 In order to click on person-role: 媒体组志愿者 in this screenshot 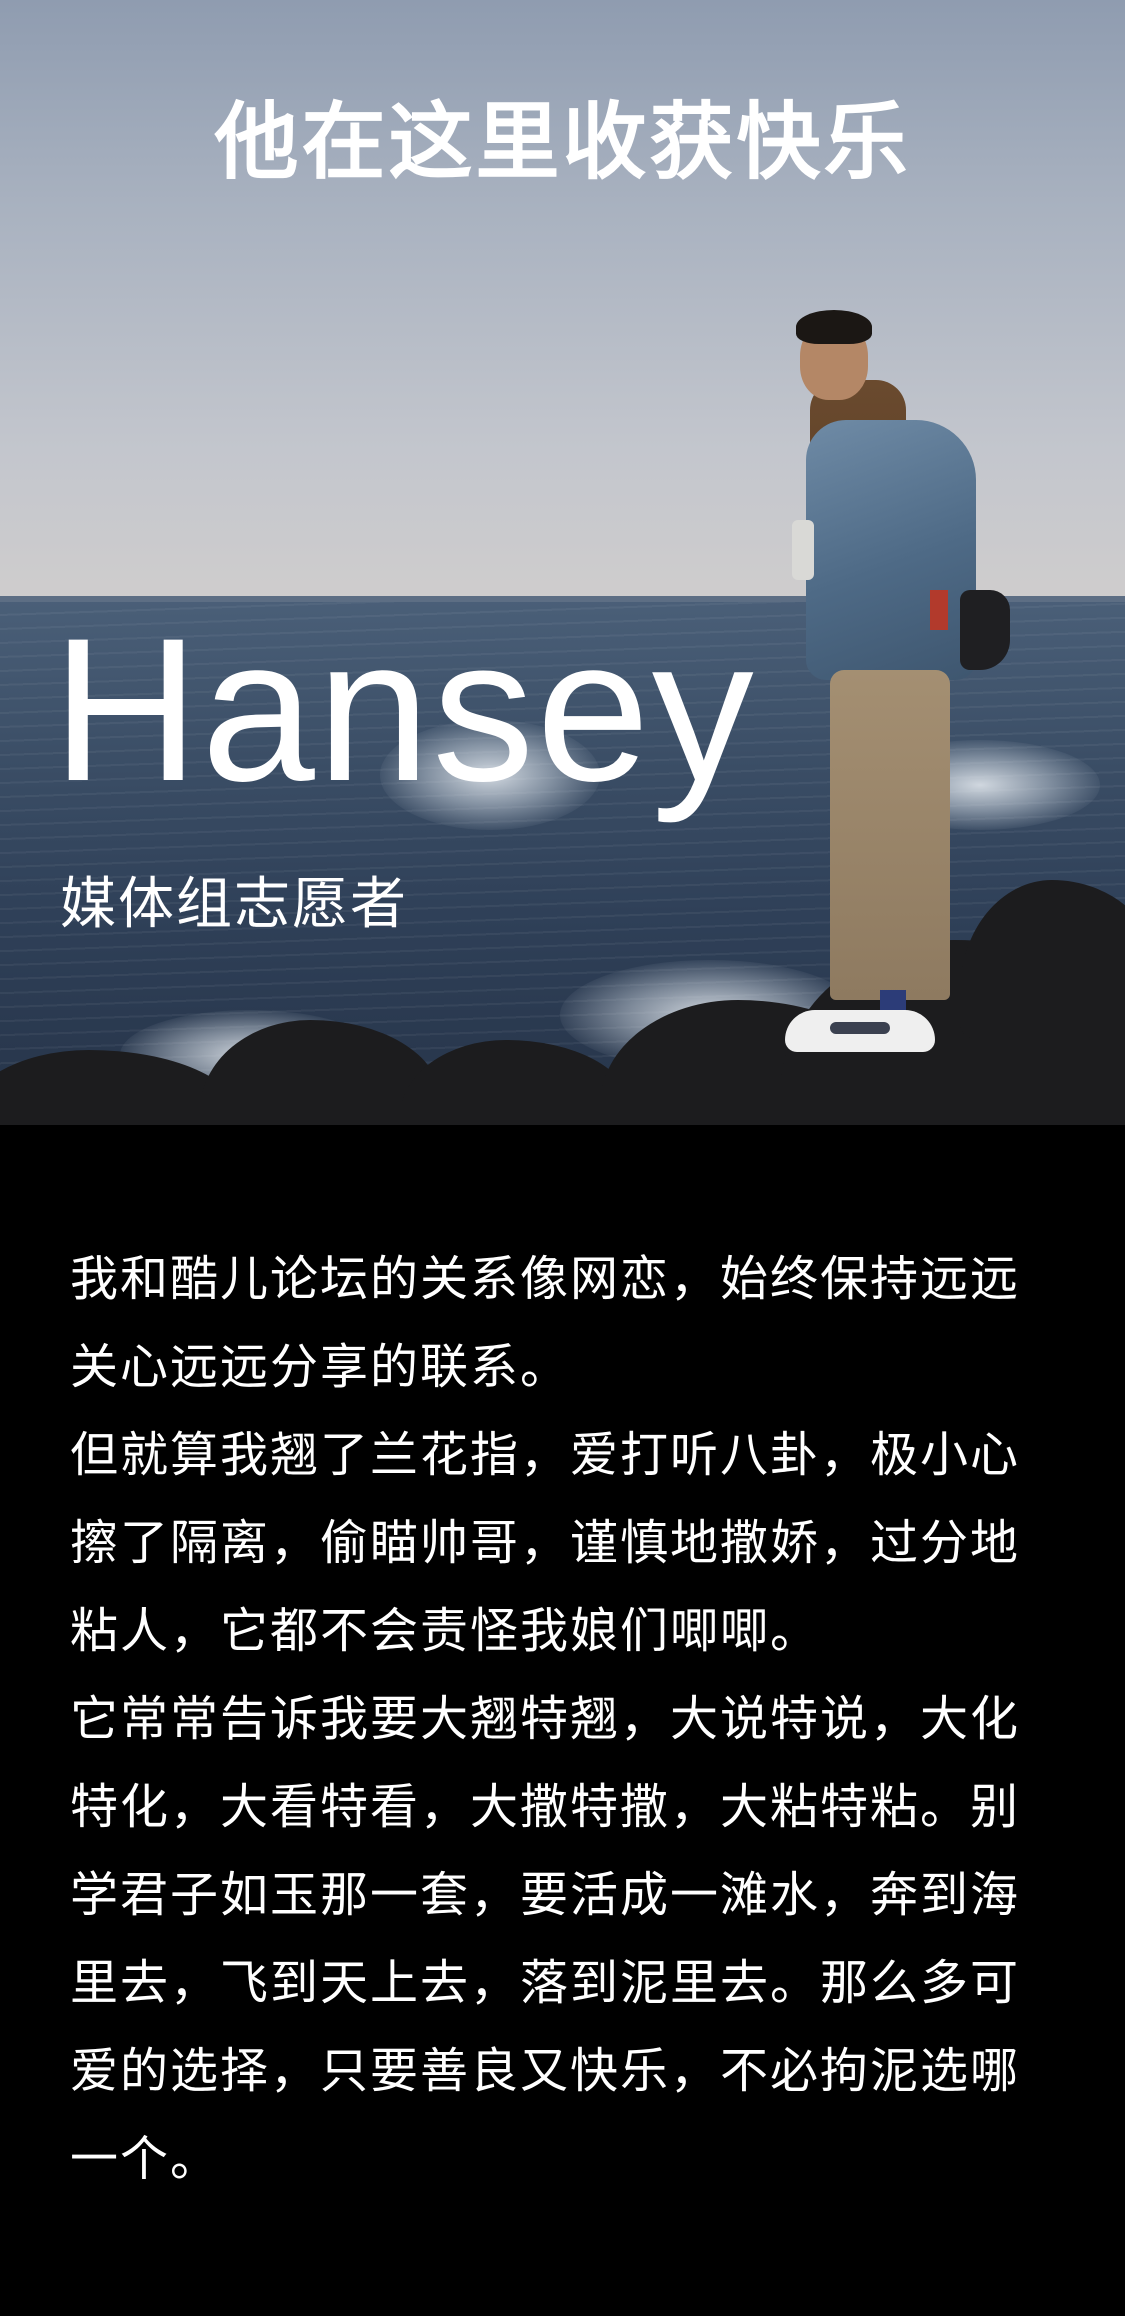, I will do `click(234, 904)`.